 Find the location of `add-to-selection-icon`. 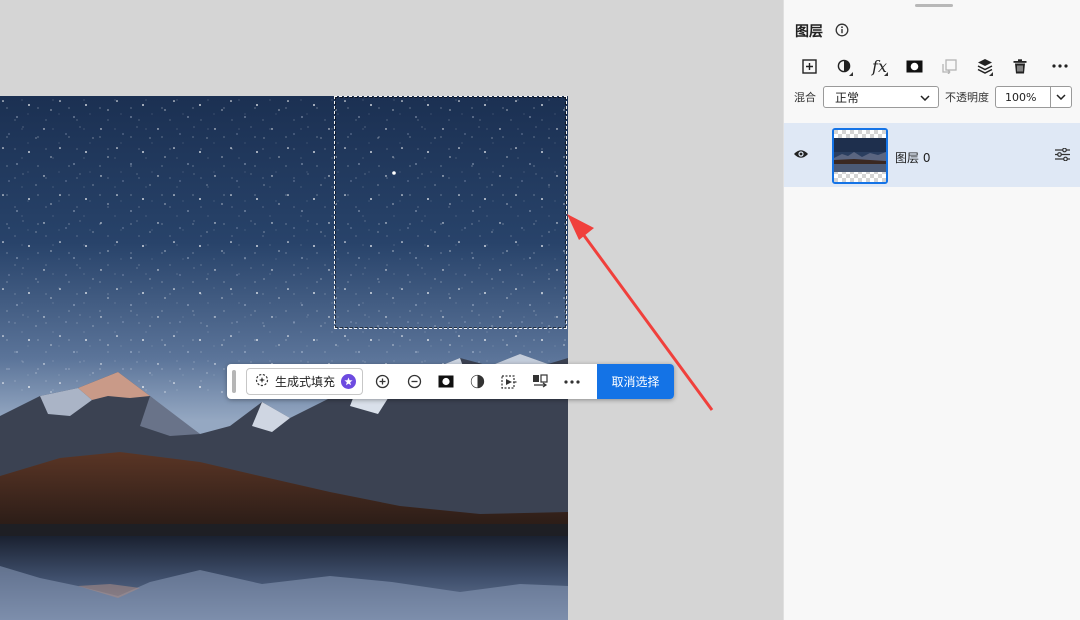

add-to-selection-icon is located at coordinates (383, 382).